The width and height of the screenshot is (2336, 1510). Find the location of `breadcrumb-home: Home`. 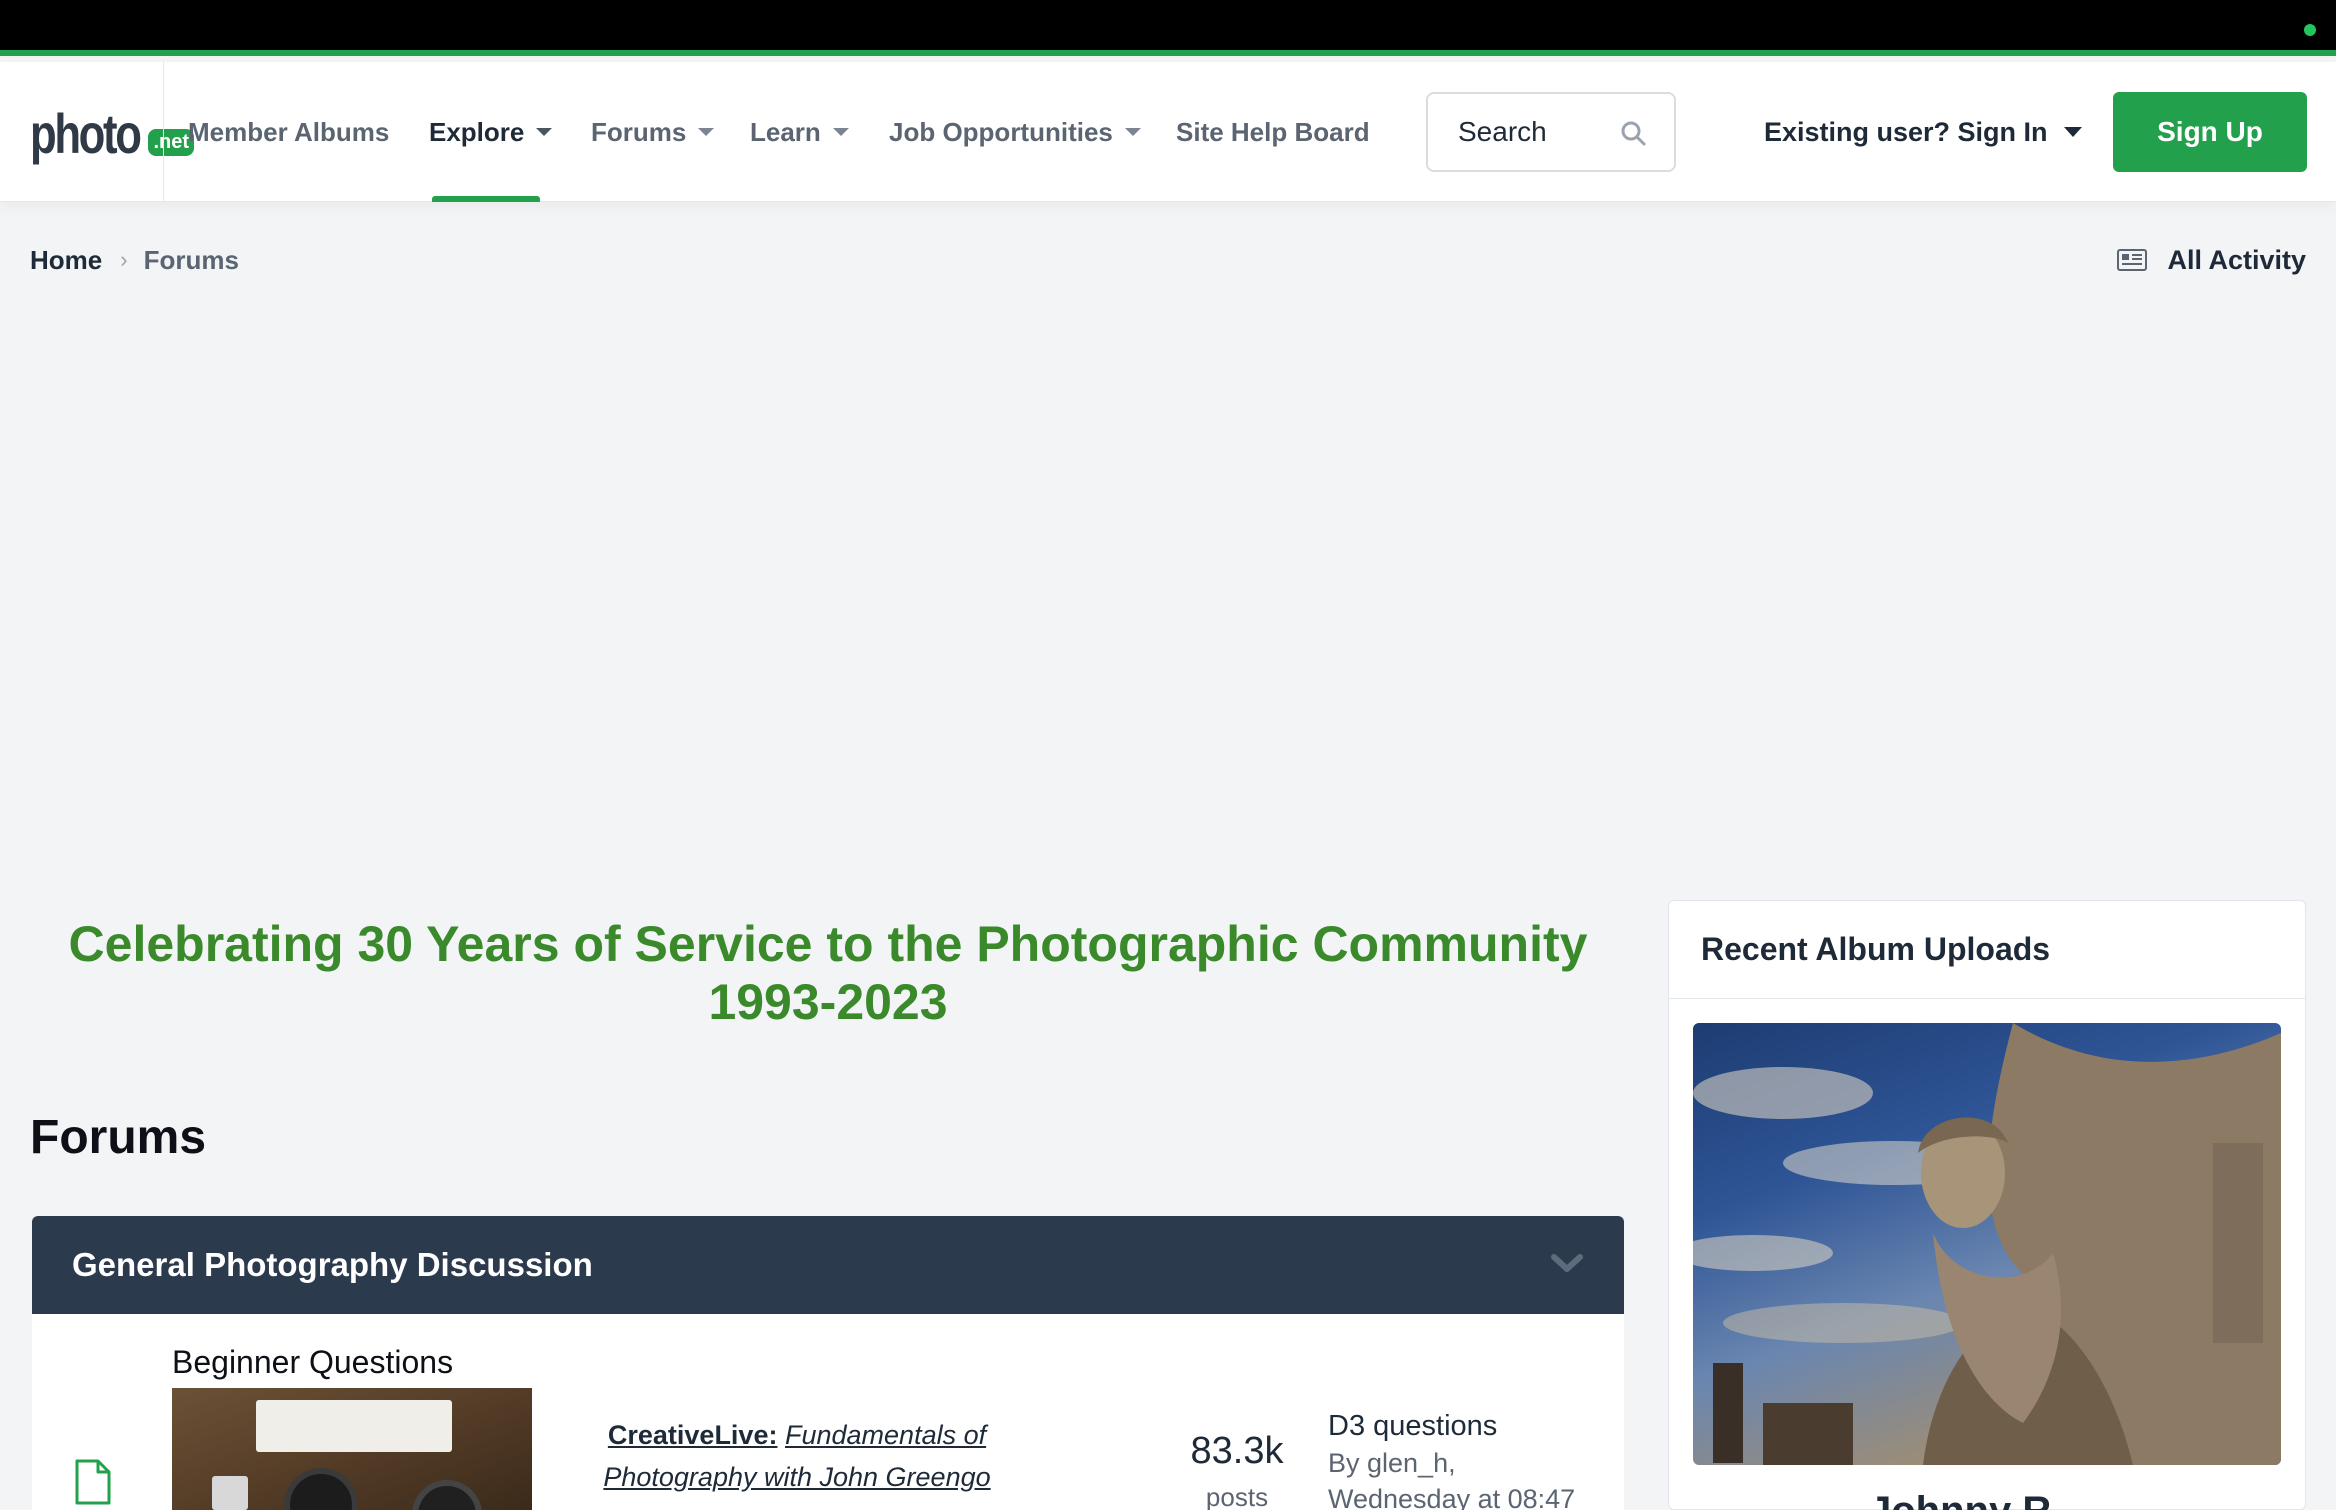

breadcrumb-home: Home is located at coordinates (66, 260).